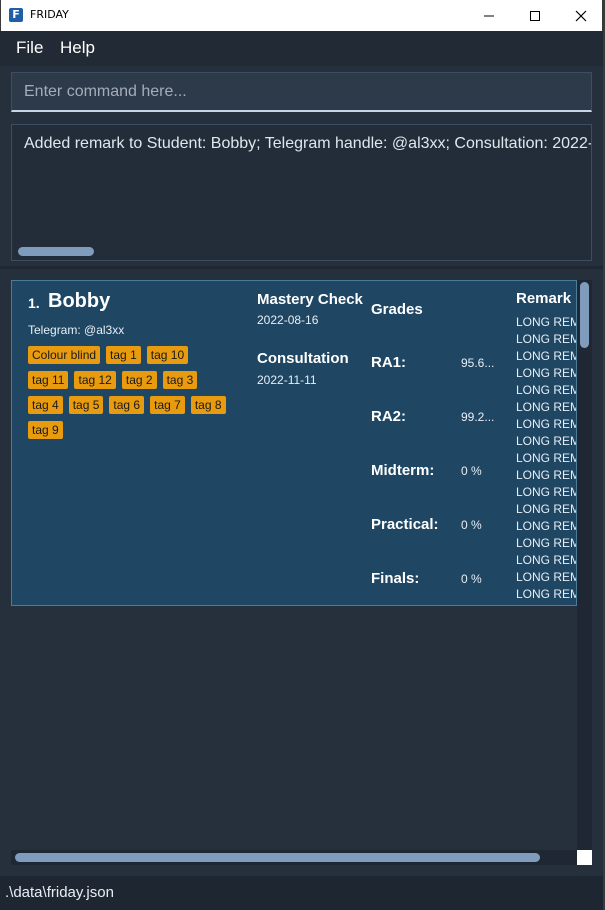 The image size is (605, 910). What do you see at coordinates (167, 355) in the screenshot?
I see `tag: tag 10` at bounding box center [167, 355].